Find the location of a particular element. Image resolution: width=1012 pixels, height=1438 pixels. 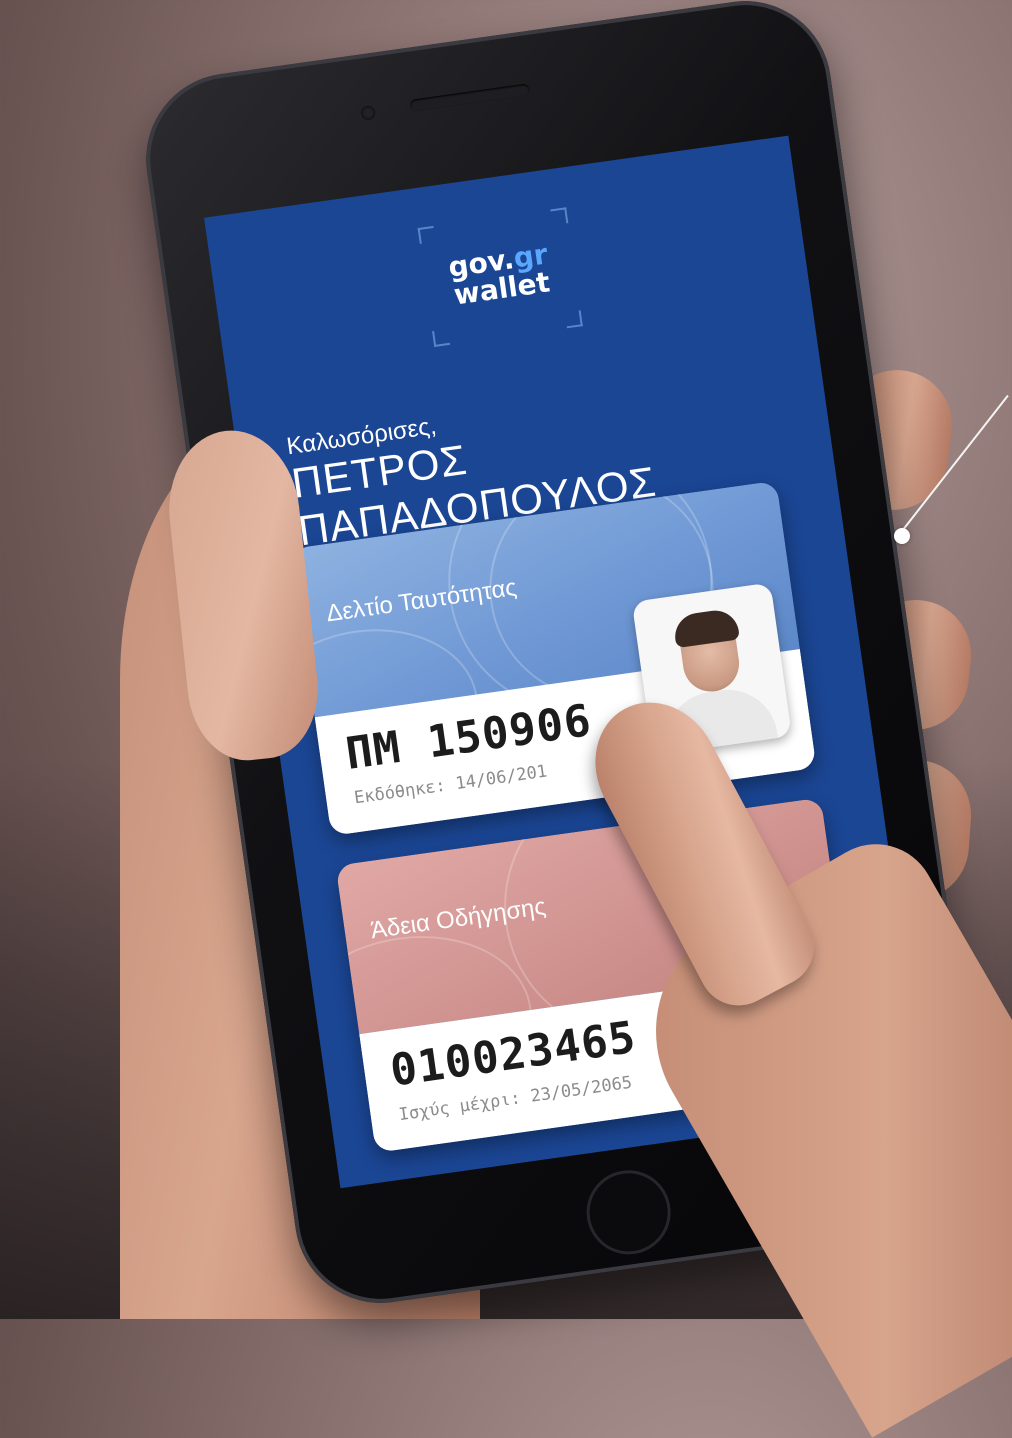

govgr-wallet-logo: gov.gr wallet is located at coordinates (500, 277).